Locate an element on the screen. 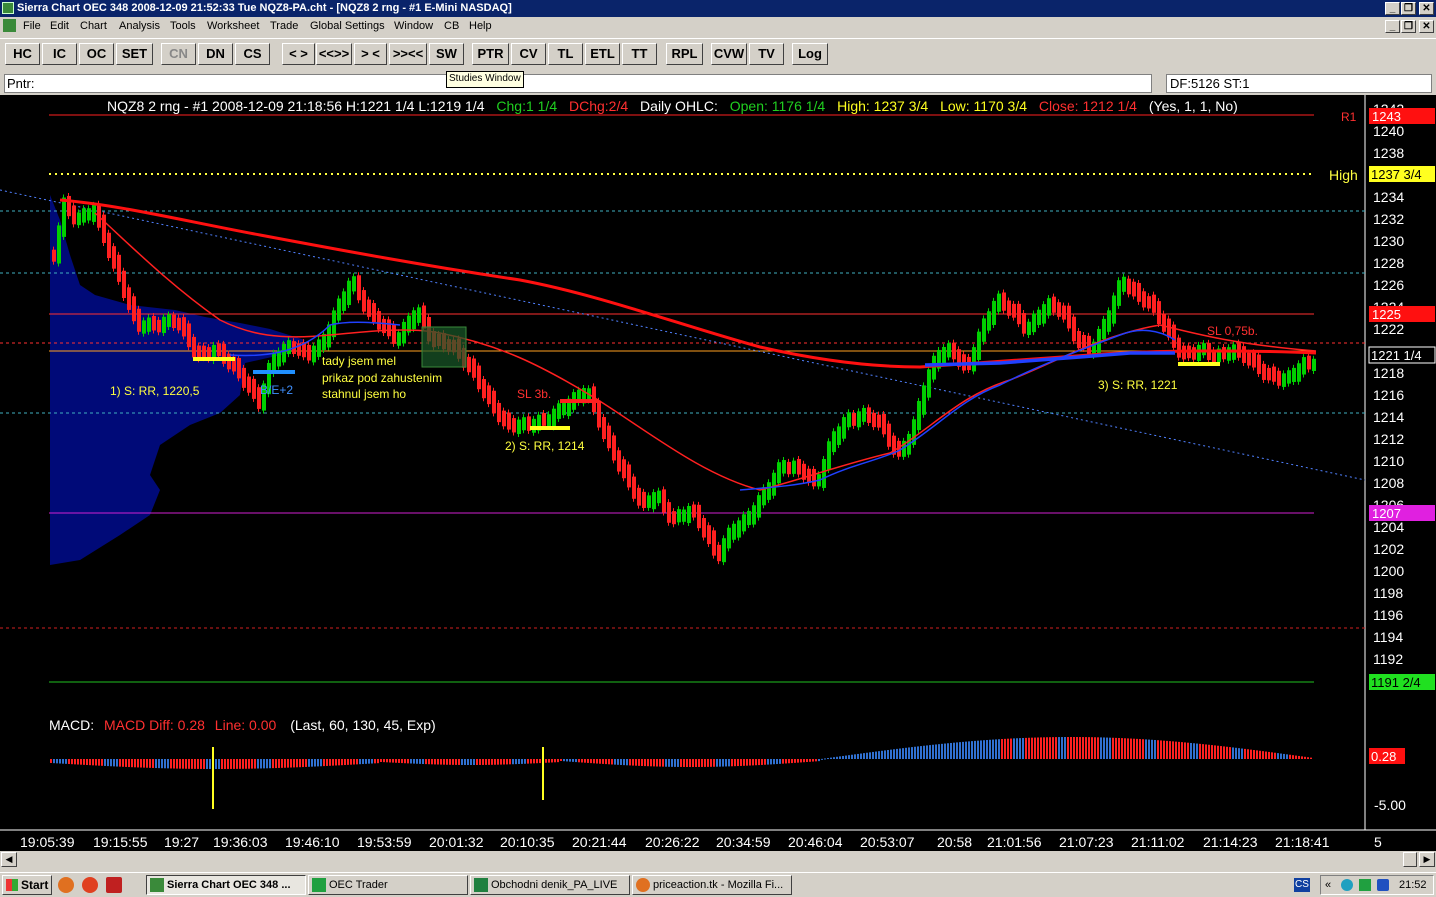  menu-tools: Tools is located at coordinates (183, 26).